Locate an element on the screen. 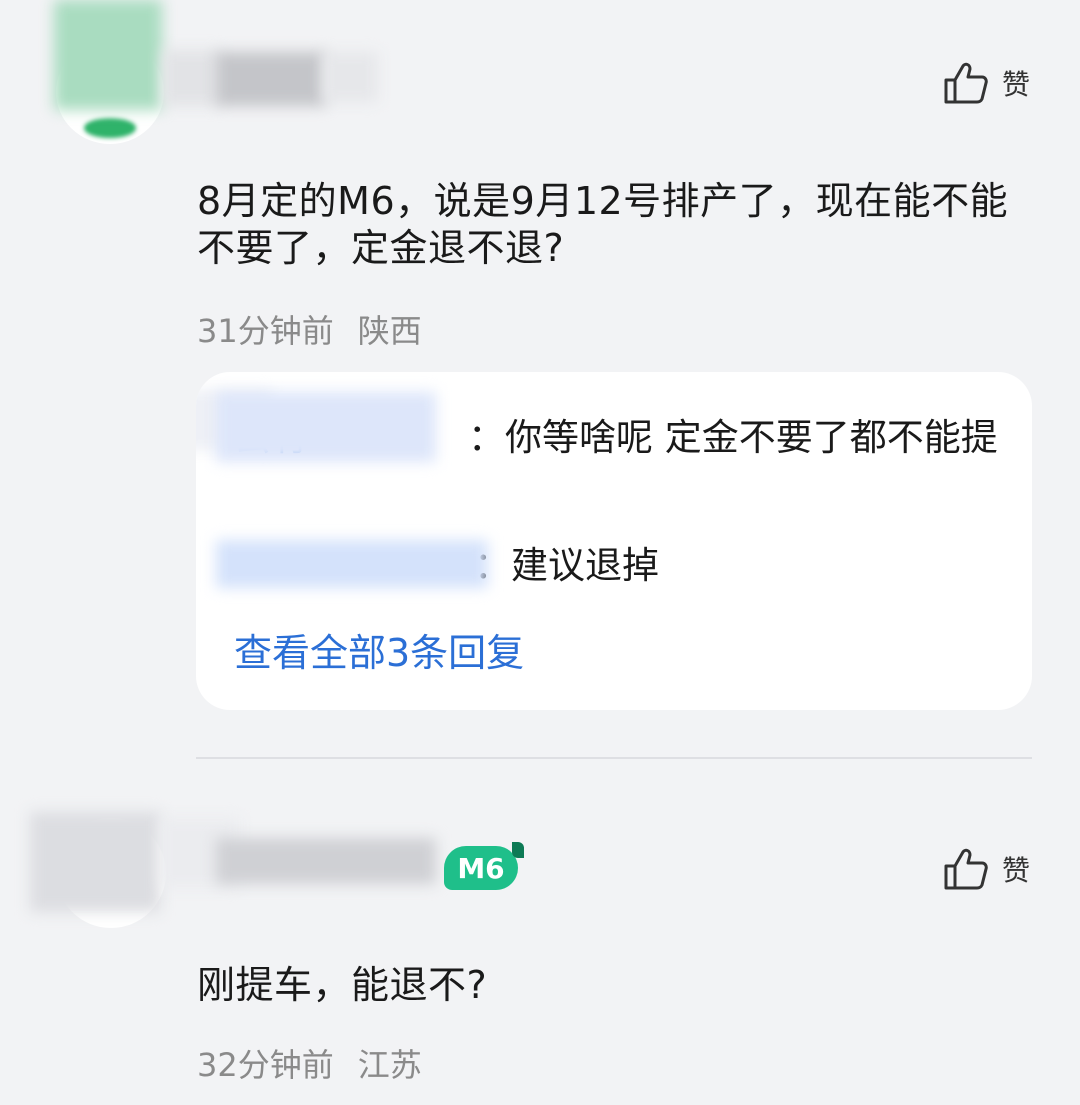  comment-meta: 32分钟前 江苏 is located at coordinates (309, 1063).